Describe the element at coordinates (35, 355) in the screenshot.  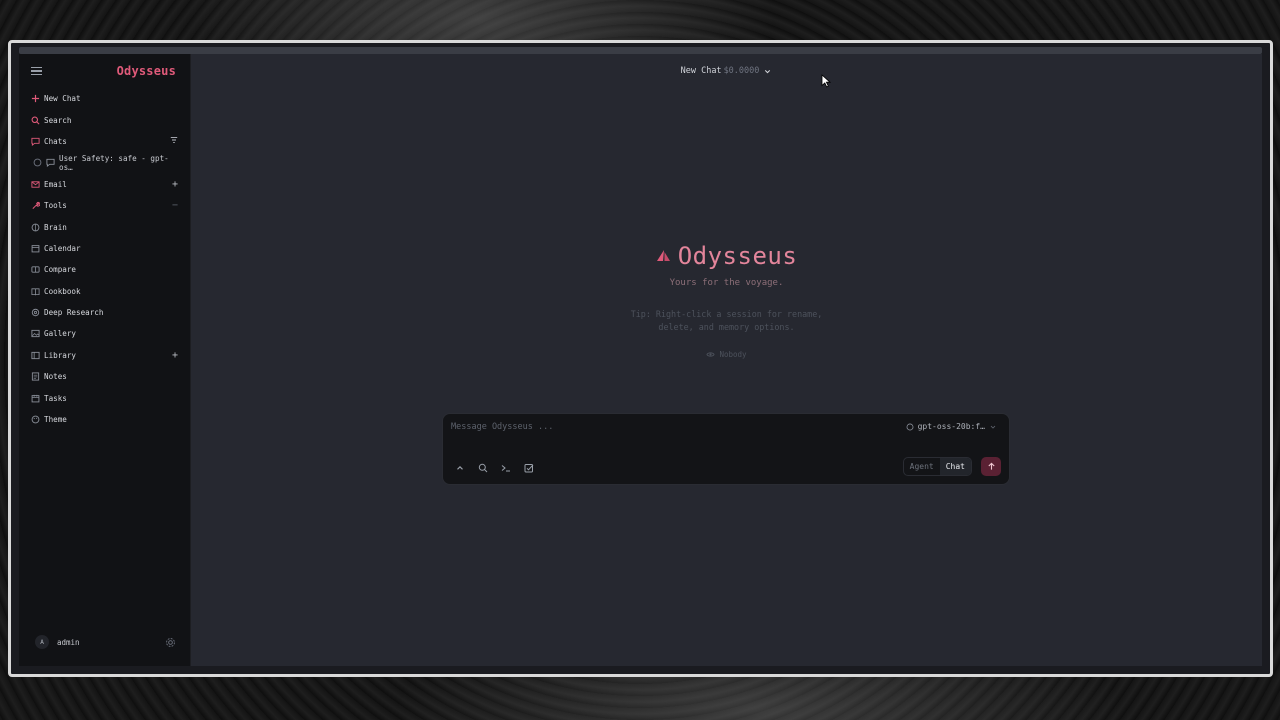
I see `library-icon` at that location.